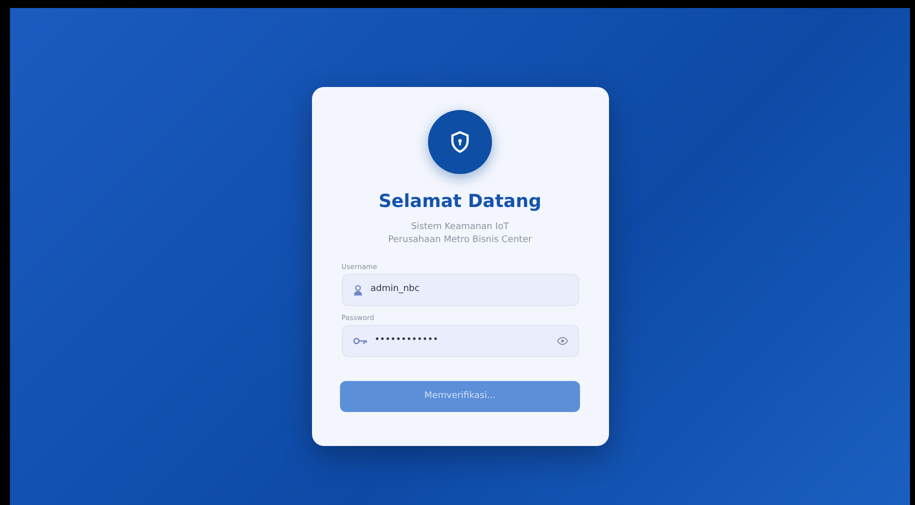  Describe the element at coordinates (357, 290) in the screenshot. I see `user-icon` at that location.